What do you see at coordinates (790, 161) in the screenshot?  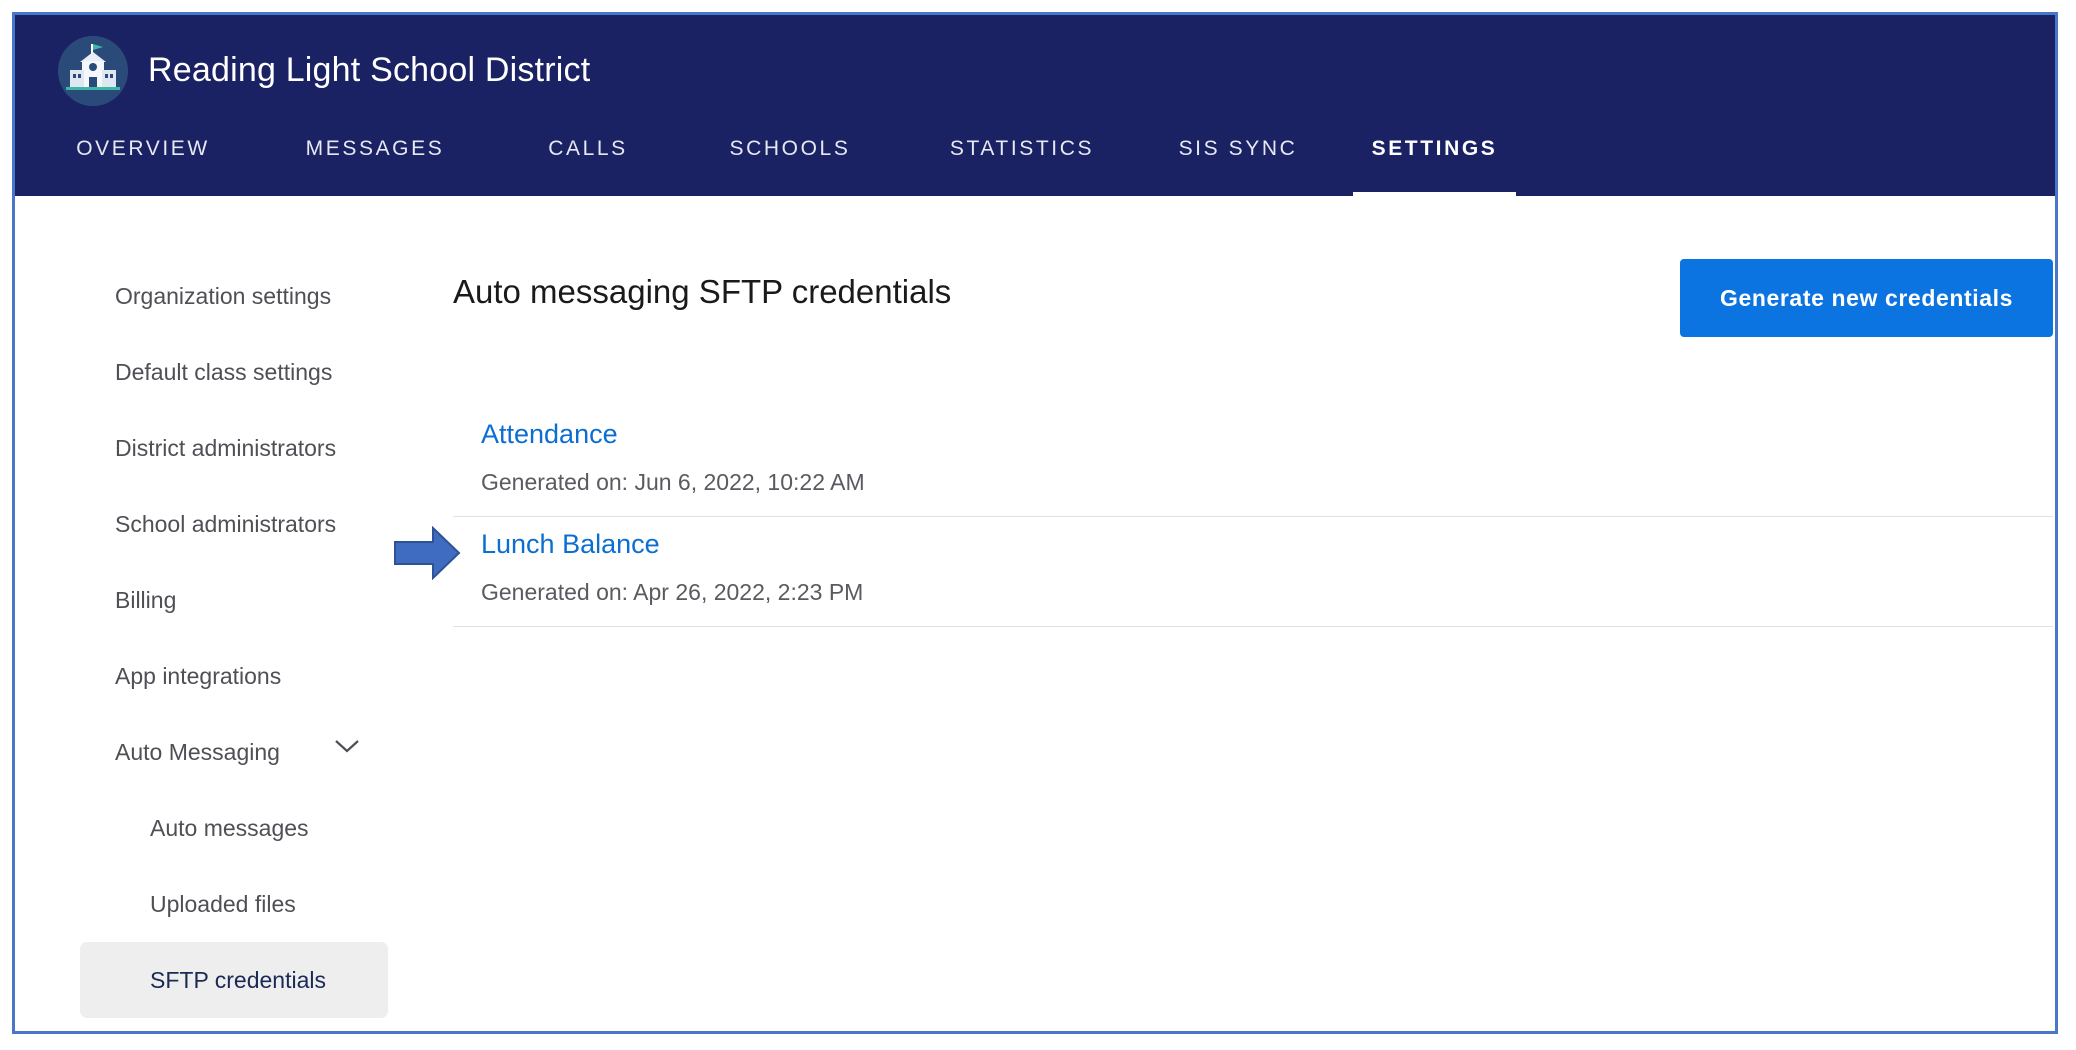 I see `tab-schools: SCHOOLS` at bounding box center [790, 161].